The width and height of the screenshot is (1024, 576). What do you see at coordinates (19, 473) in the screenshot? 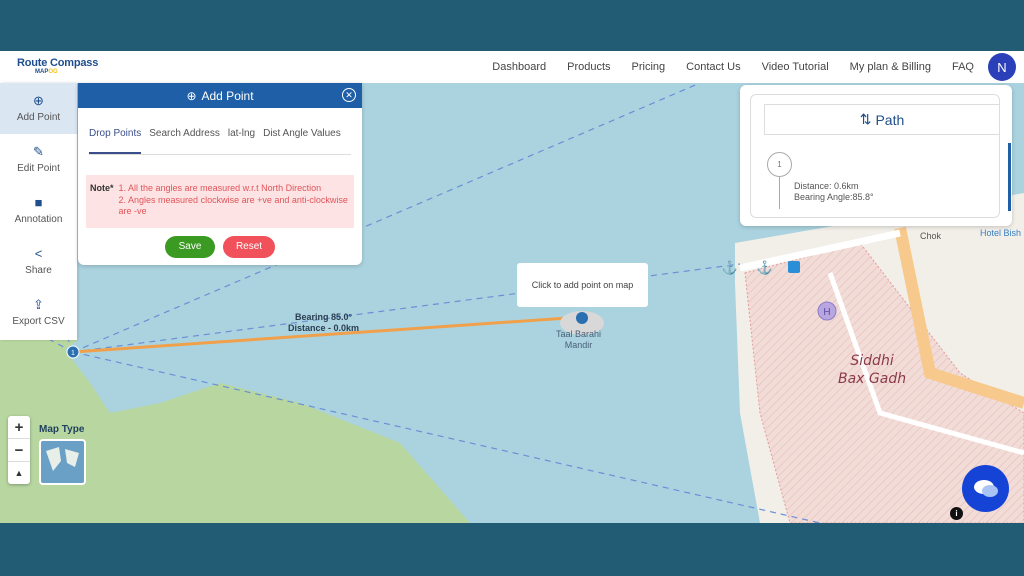
I see `reset-north-button: ▲` at bounding box center [19, 473].